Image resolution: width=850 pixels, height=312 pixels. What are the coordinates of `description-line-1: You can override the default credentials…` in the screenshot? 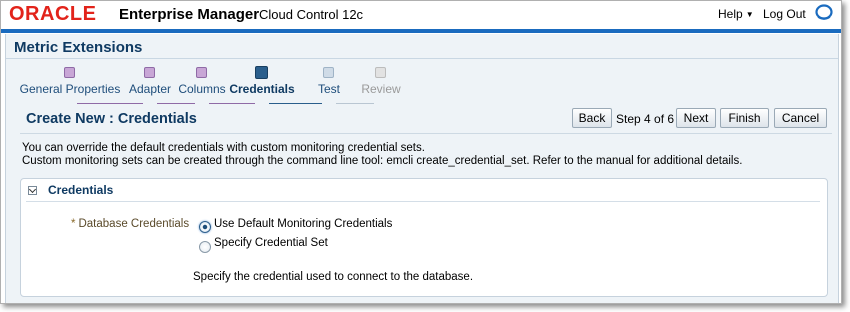 It's located at (223, 148).